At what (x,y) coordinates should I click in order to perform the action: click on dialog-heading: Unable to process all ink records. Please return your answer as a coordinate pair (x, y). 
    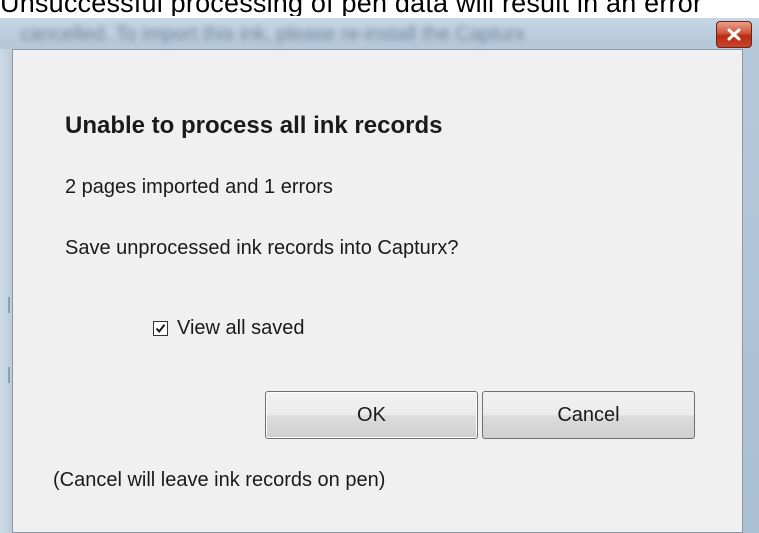
    Looking at the image, I should click on (254, 125).